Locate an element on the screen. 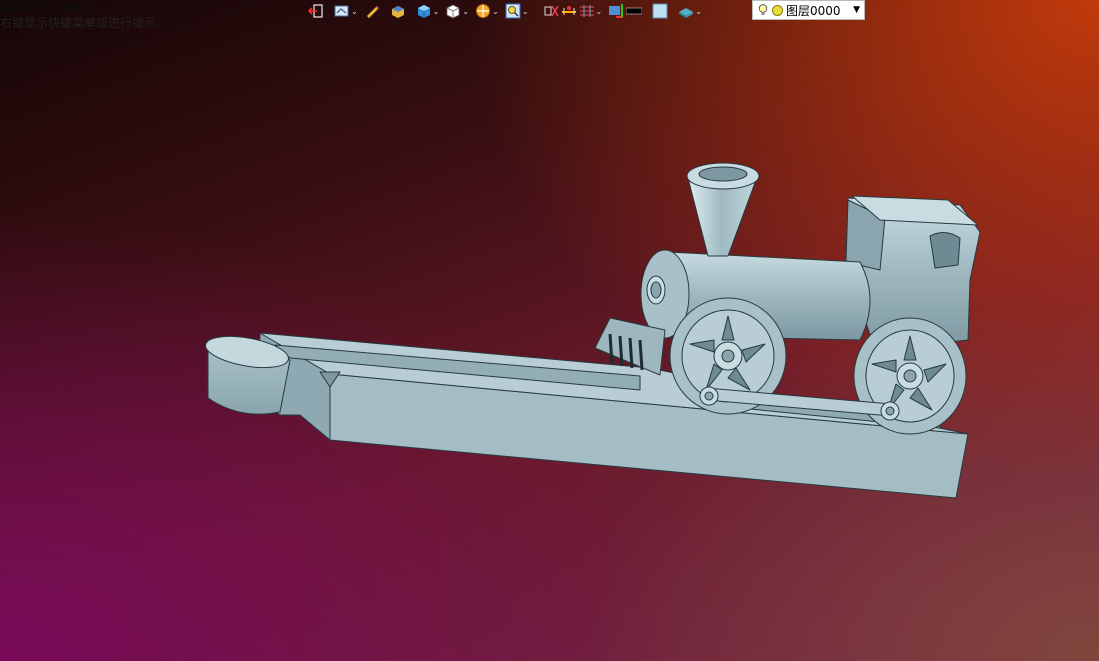 The width and height of the screenshot is (1099, 661). rear-wheel is located at coordinates (910, 376).